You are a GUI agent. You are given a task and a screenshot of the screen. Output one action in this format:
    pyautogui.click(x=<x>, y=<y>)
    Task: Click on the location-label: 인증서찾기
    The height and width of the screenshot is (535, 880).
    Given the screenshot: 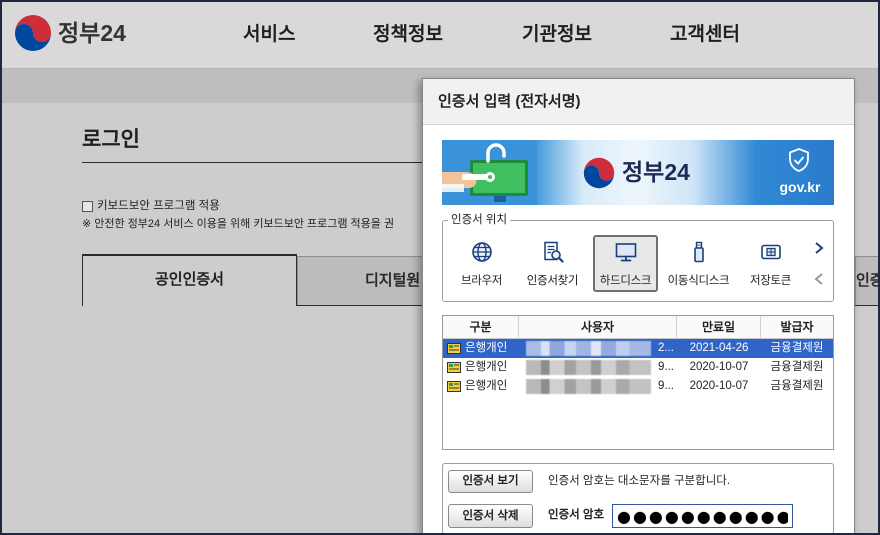 What is the action you would take?
    pyautogui.click(x=552, y=281)
    